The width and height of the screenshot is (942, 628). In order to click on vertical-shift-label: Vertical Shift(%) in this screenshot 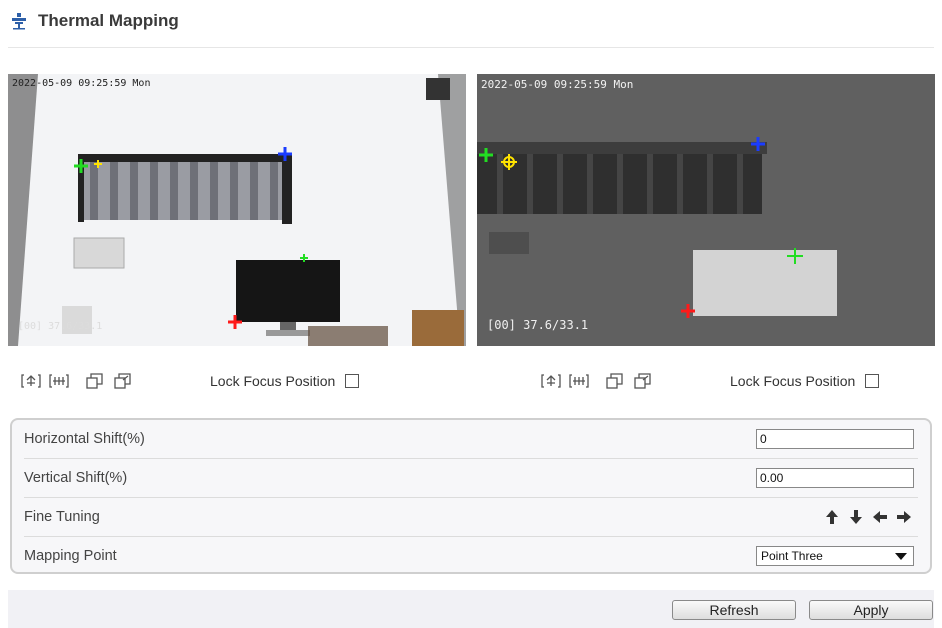, I will do `click(76, 478)`.